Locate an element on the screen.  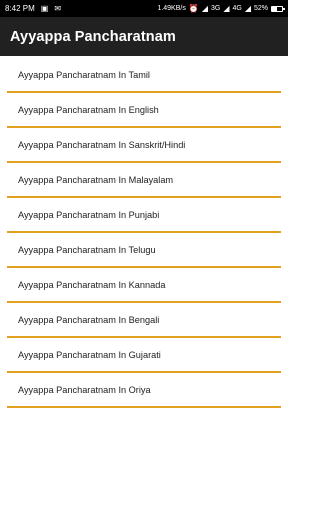
network-speed: 1.49KB/s is located at coordinates (171, 8).